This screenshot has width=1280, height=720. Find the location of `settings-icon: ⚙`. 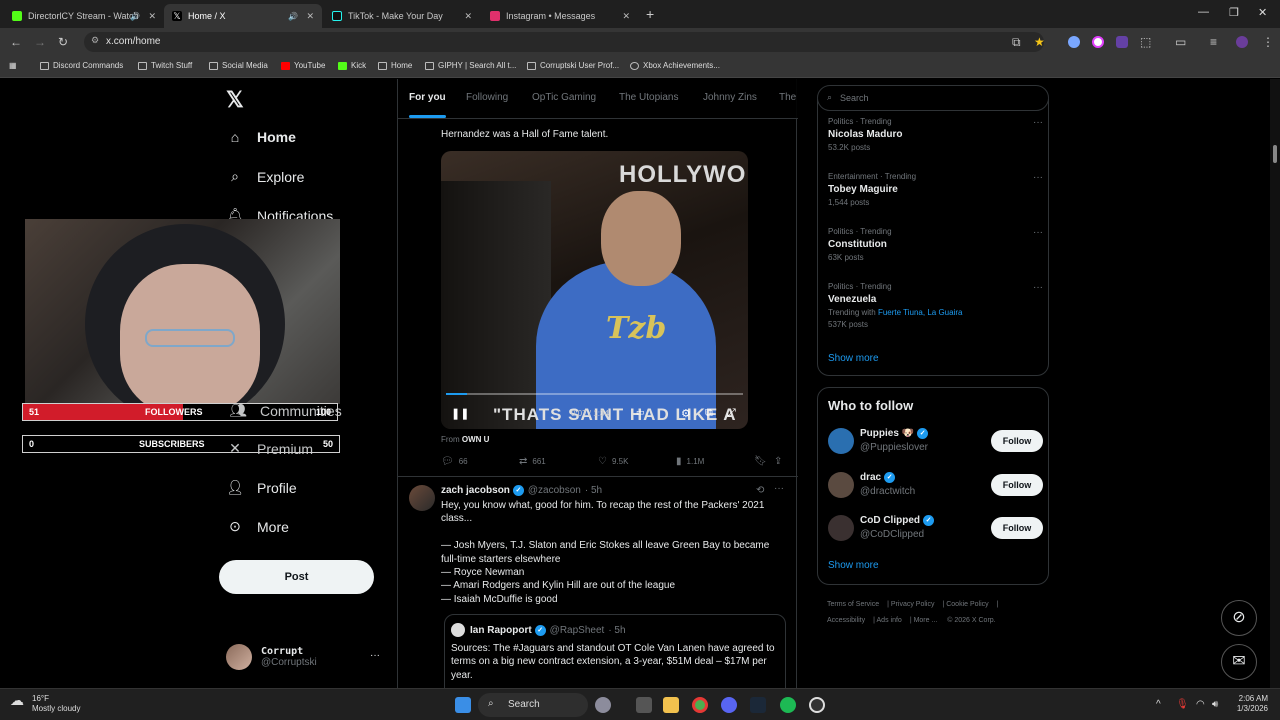

settings-icon: ⚙ is located at coordinates (686, 413).